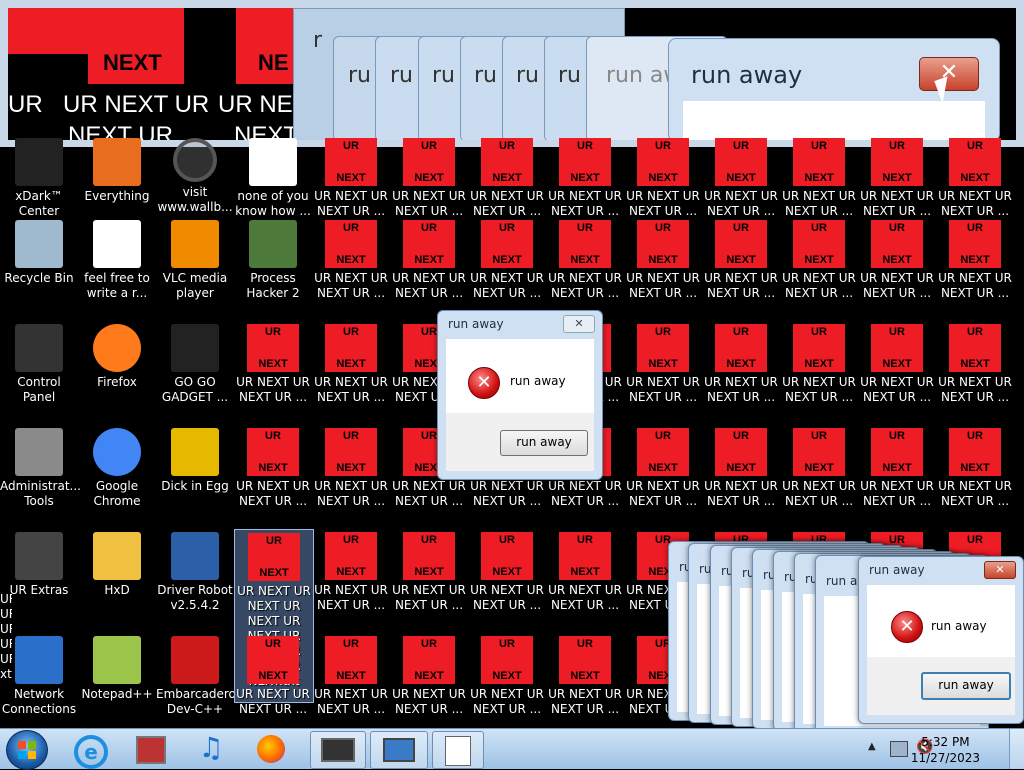 Image resolution: width=1024 pixels, height=770 pixels. I want to click on error-dialog-front: run away ✕ ✕ run away run away, so click(941, 640).